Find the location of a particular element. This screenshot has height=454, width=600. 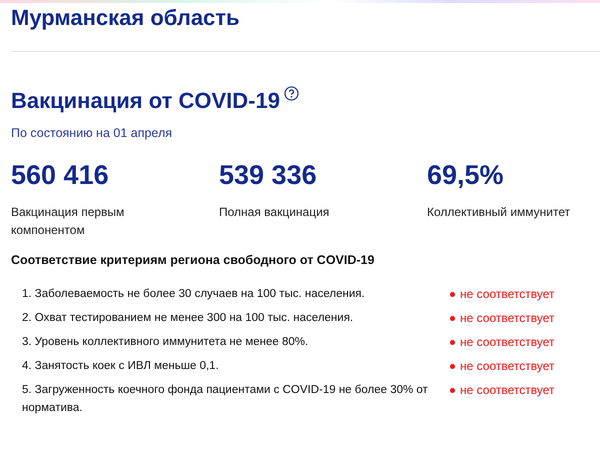

section-title: Вакцинация от COVID-19 is located at coordinates (145, 101).